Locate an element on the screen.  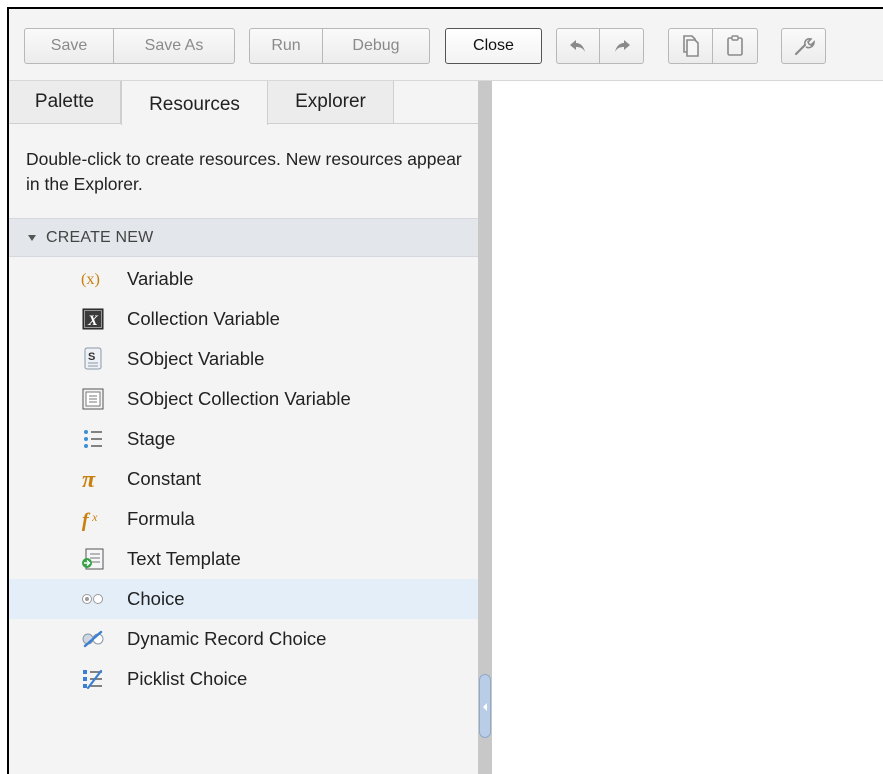
list-item-choice: Choice is located at coordinates (243, 599).